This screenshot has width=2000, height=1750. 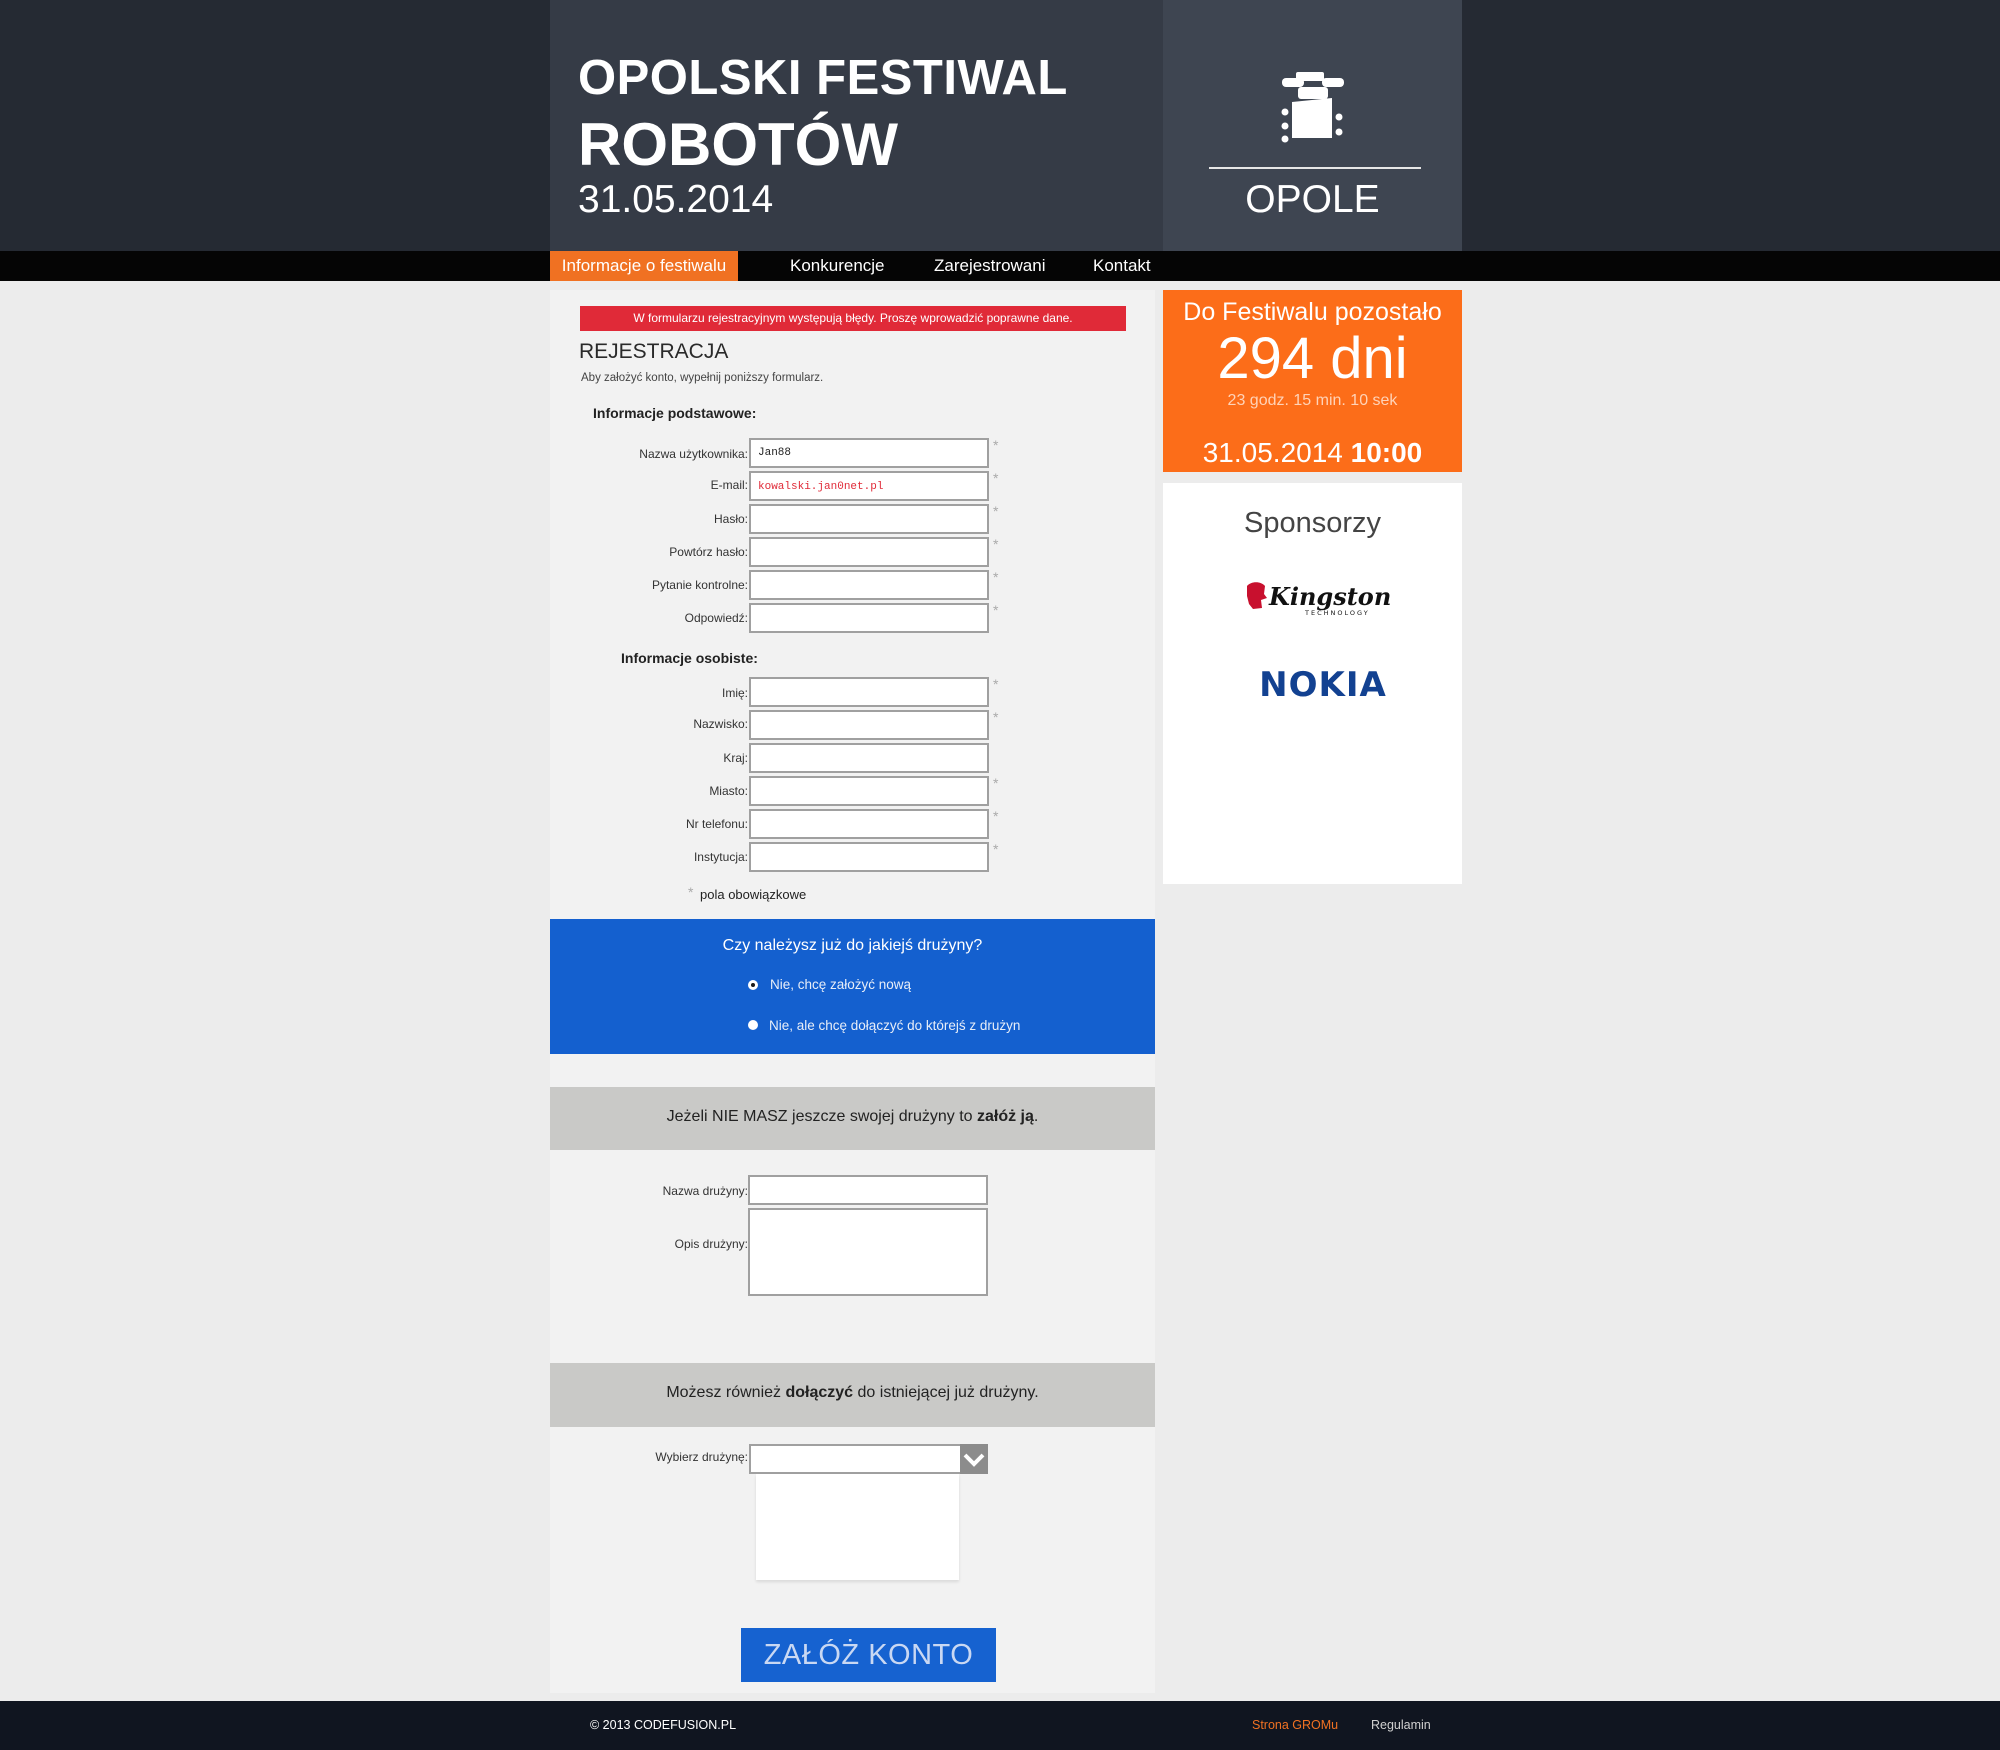 I want to click on email-value: kowalski.jan0net.pl, so click(x=821, y=487).